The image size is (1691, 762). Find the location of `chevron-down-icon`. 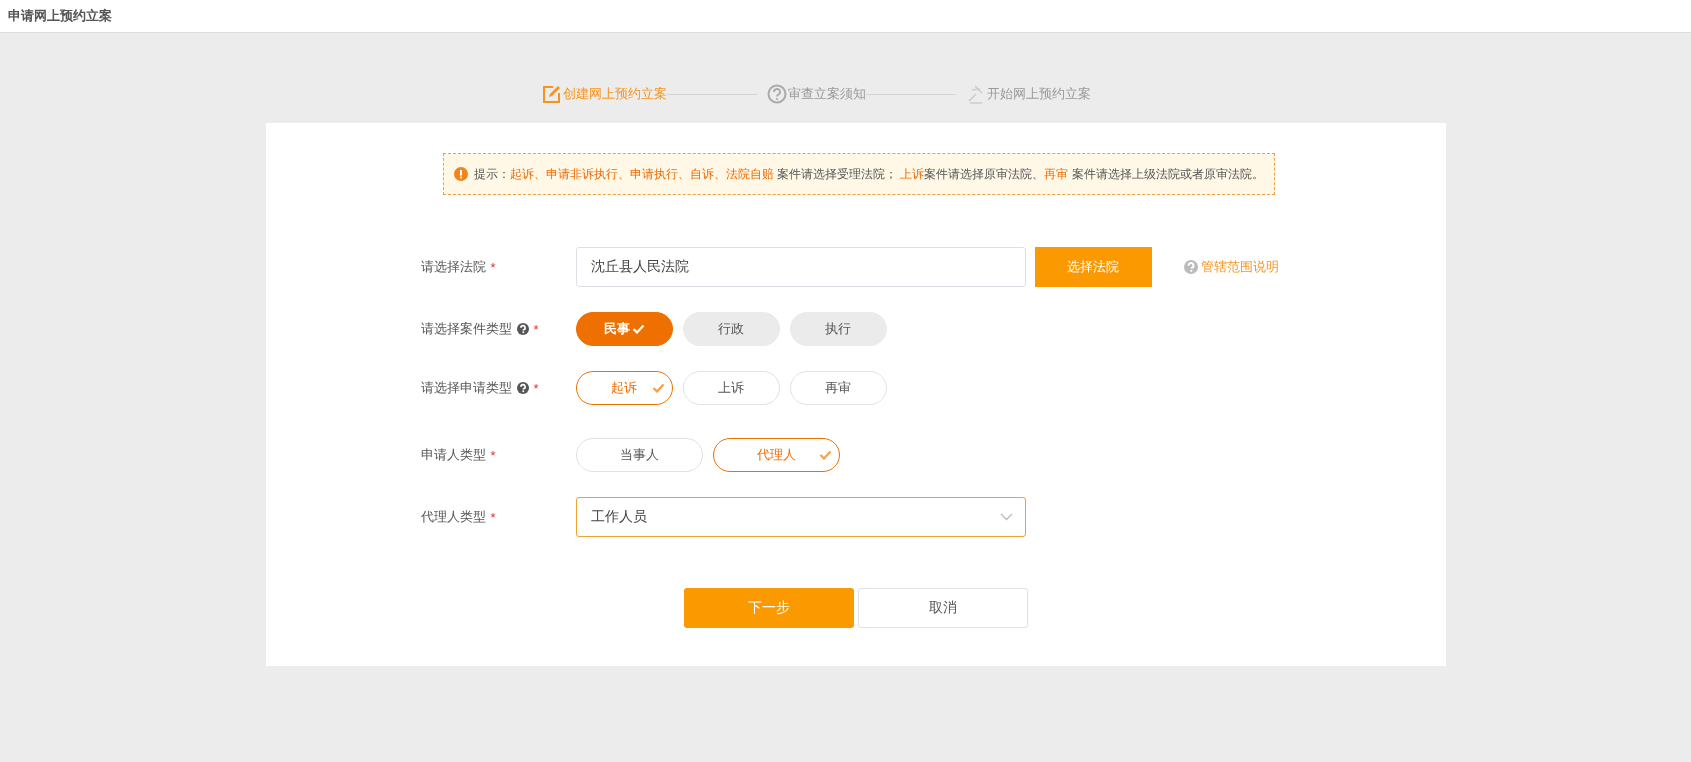

chevron-down-icon is located at coordinates (1006, 517).